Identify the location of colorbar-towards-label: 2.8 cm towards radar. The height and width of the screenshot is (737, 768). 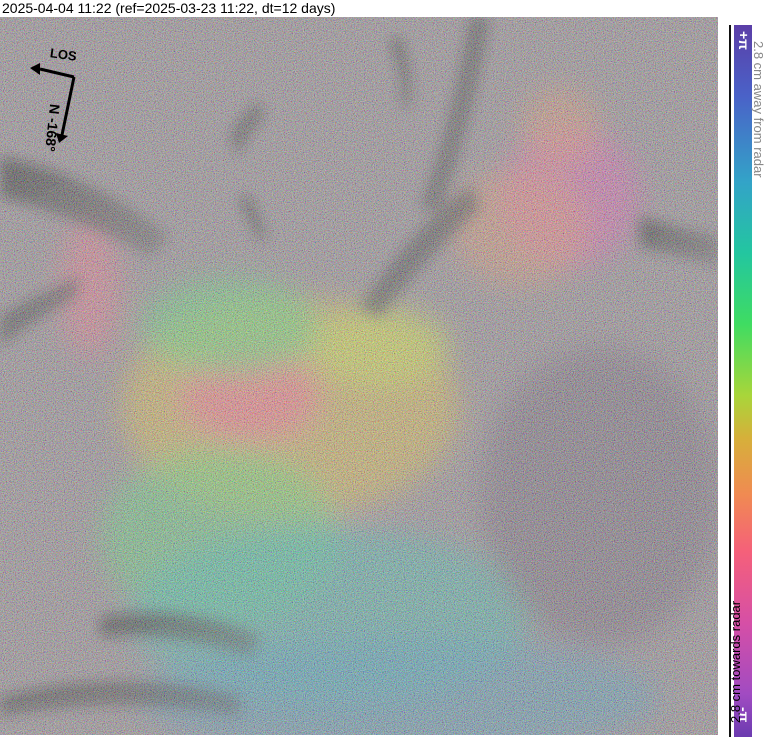
(735, 661).